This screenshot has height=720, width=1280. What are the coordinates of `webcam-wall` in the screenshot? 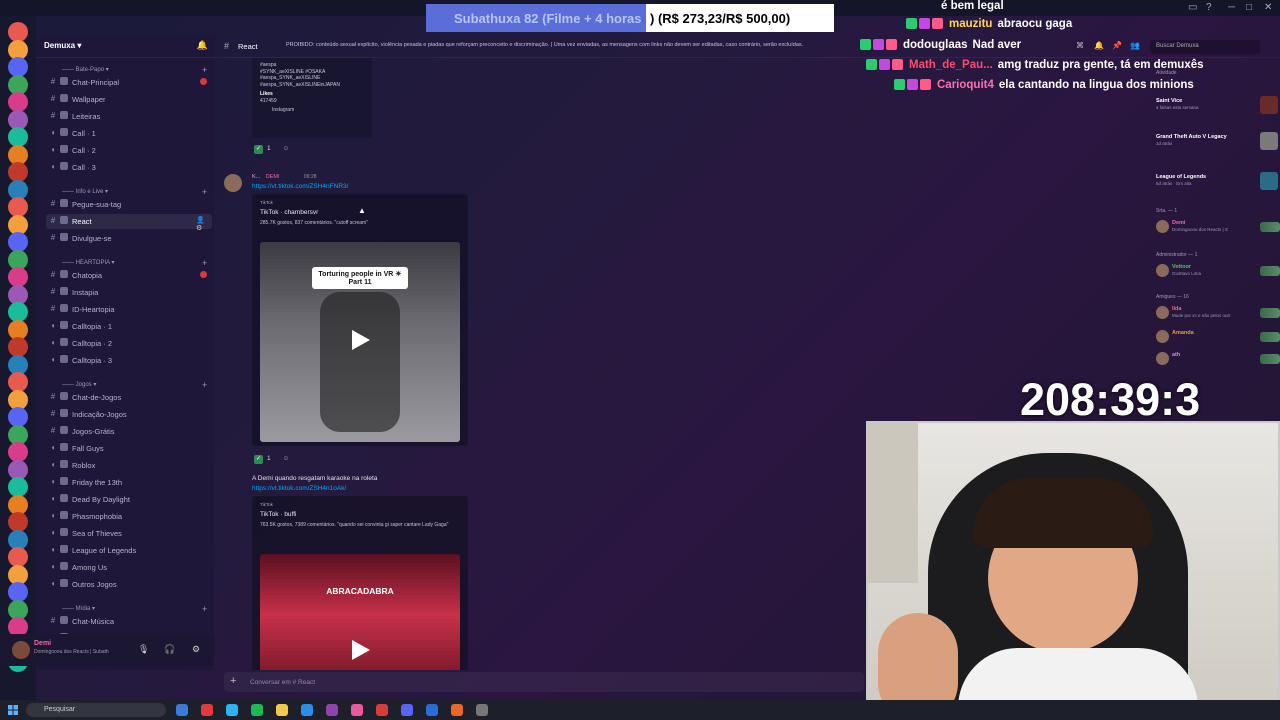 It's located at (893, 503).